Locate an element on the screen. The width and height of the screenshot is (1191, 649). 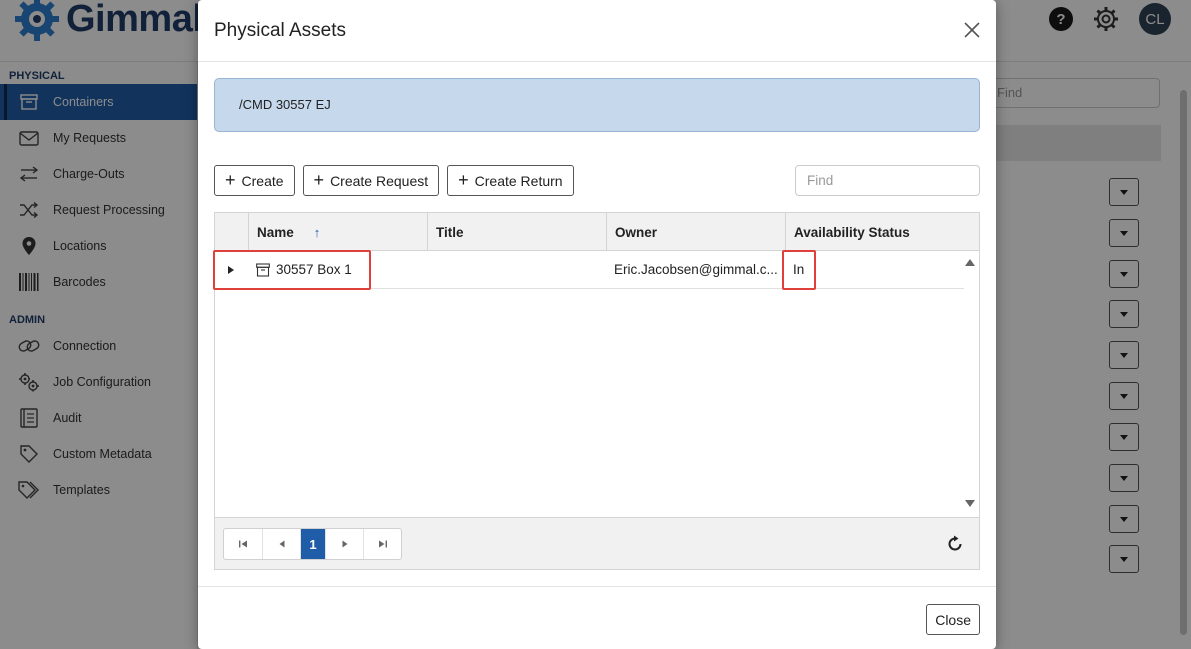
grid-header-expand is located at coordinates (231, 232).